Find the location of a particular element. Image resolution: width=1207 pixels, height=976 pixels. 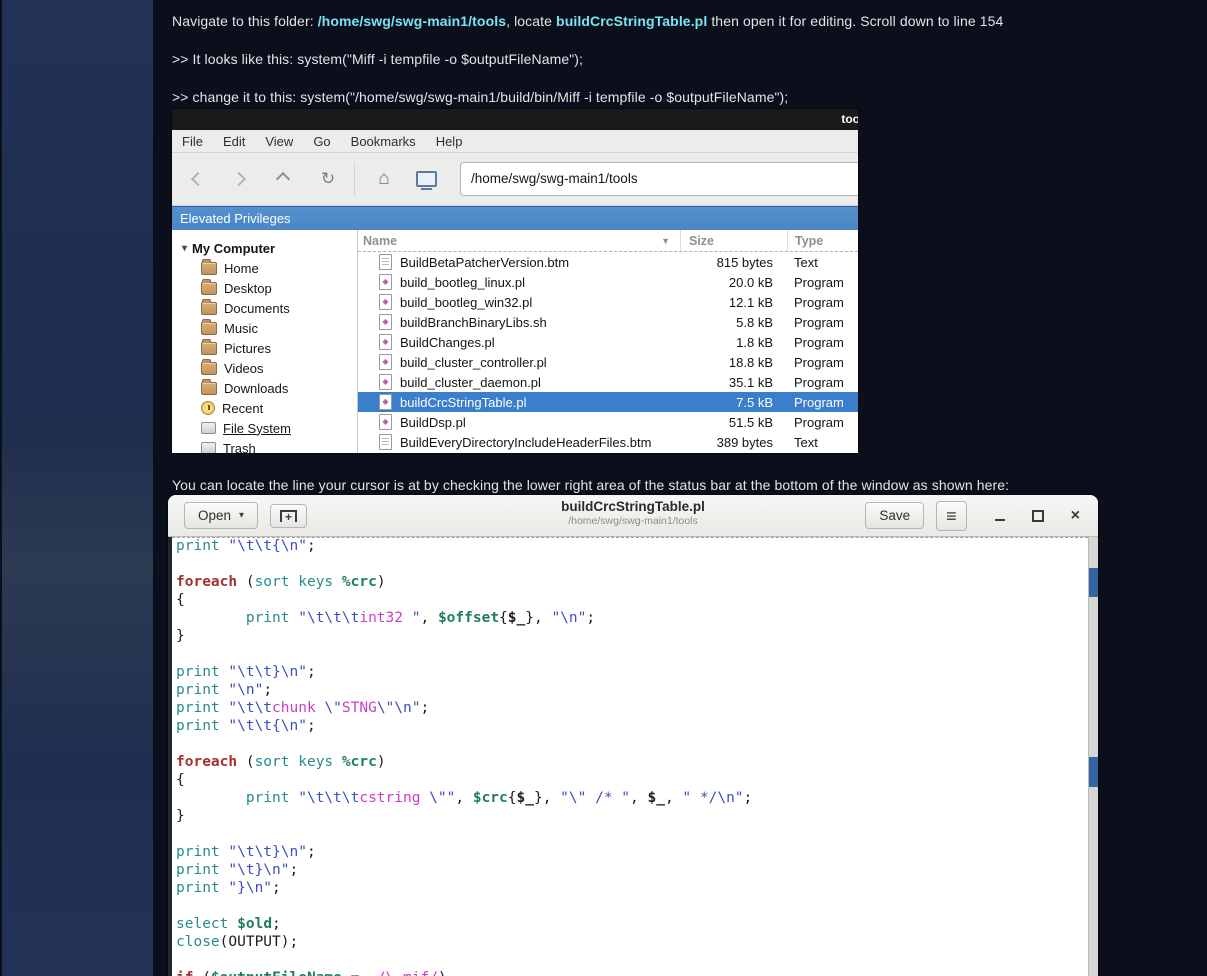

sidebar-item-downloads: Downloads is located at coordinates (264, 388).